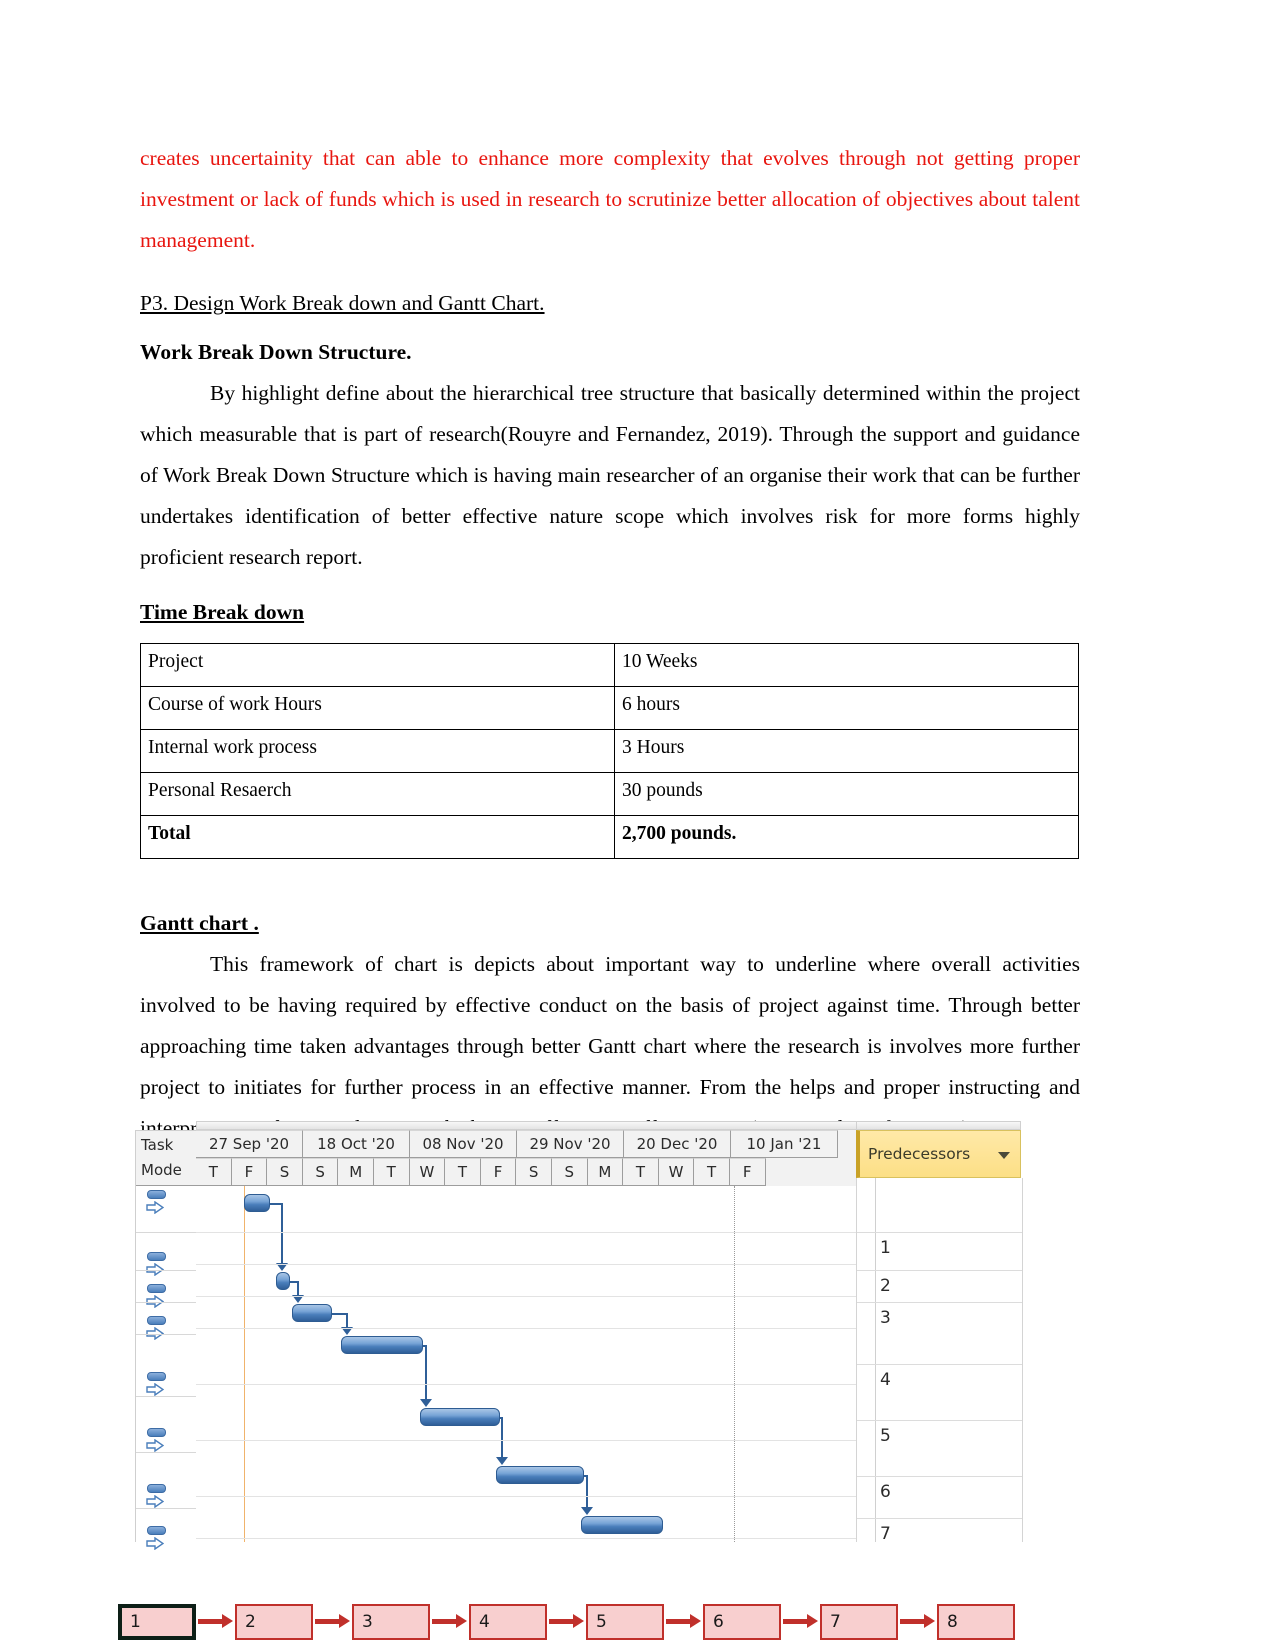 The image size is (1275, 1651). Describe the element at coordinates (166, 1158) in the screenshot. I see `task-mode-header: Task Mode` at that location.